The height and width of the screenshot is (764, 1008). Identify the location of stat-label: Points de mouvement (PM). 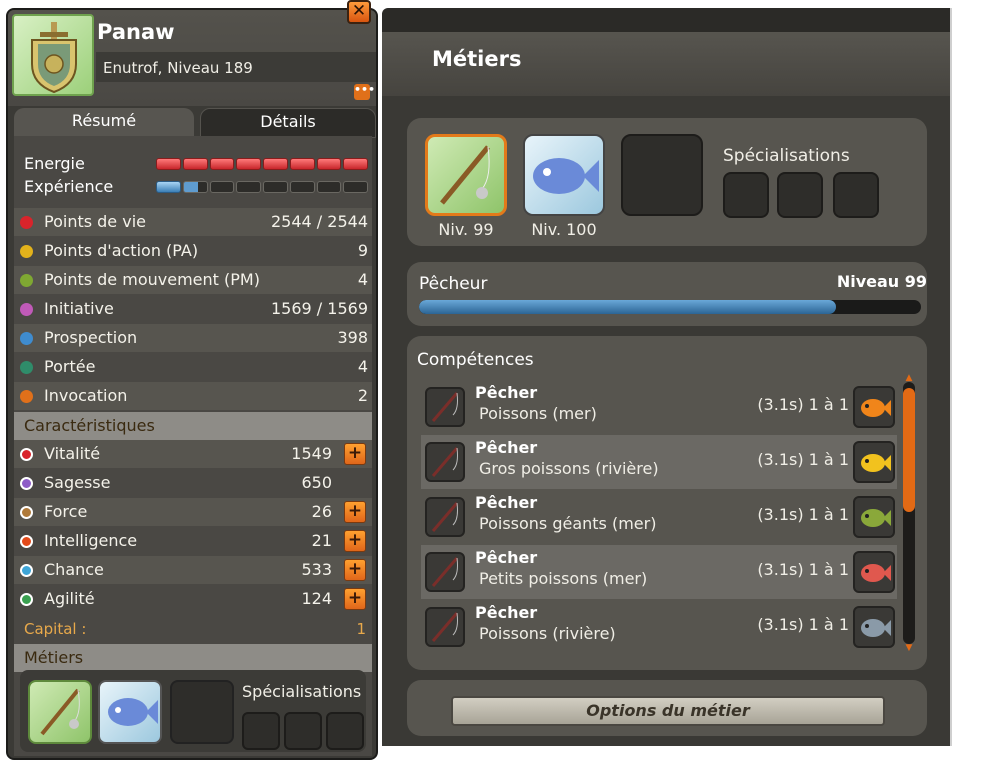
(152, 279).